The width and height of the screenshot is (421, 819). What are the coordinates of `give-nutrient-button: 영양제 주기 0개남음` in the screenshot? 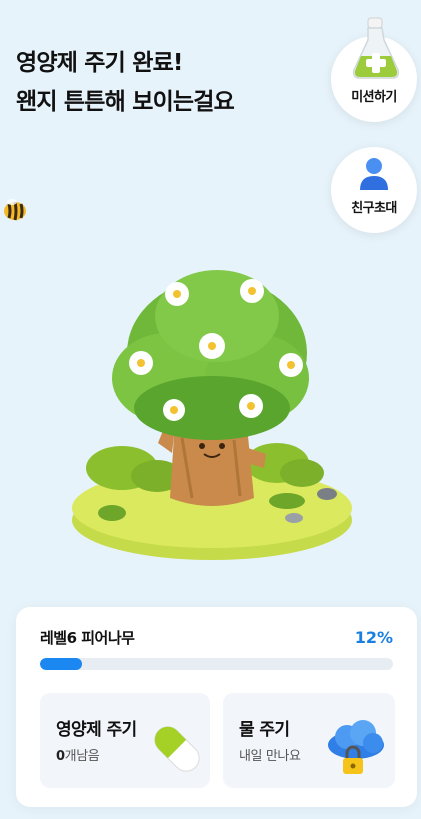 It's located at (125, 740).